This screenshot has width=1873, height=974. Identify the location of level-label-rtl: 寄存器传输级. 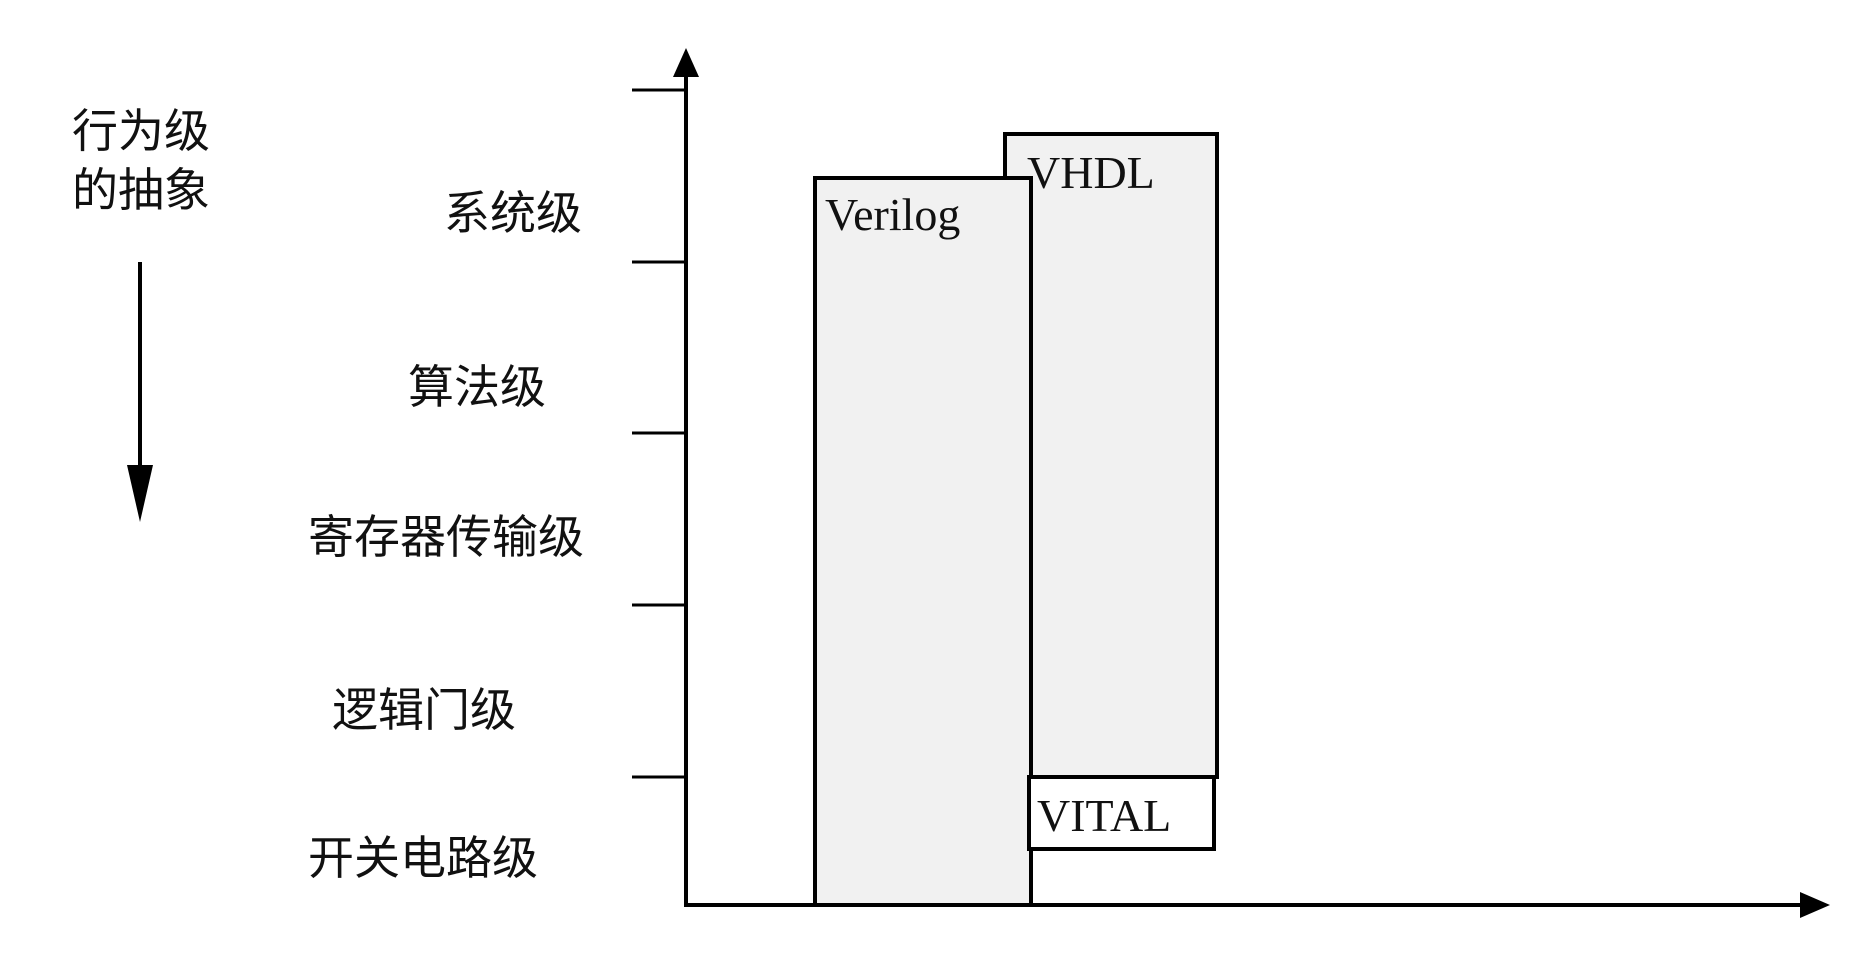
(446, 537).